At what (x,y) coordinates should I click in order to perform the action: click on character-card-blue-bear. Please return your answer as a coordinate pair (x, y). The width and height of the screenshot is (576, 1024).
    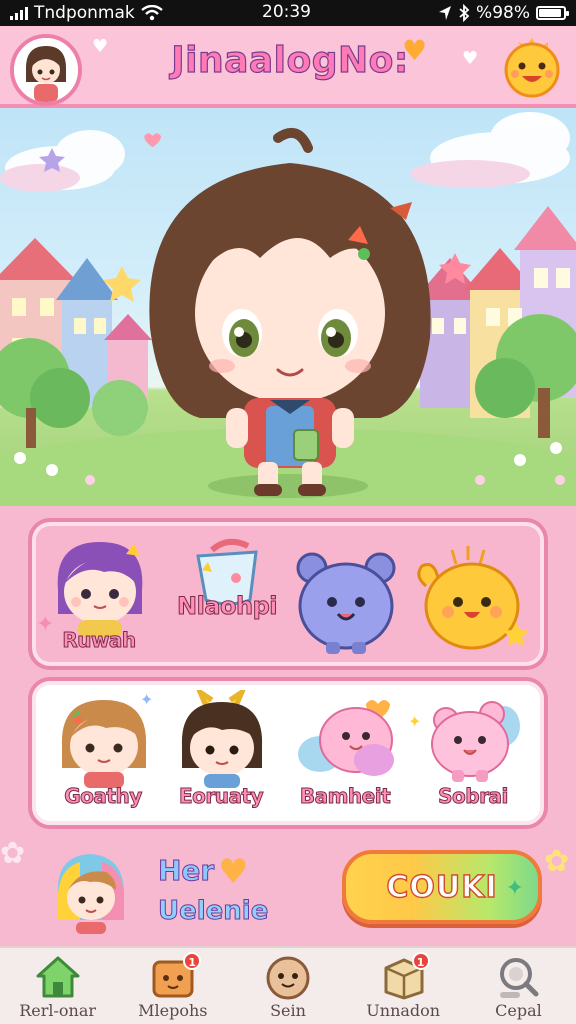
    Looking at the image, I should click on (345, 610).